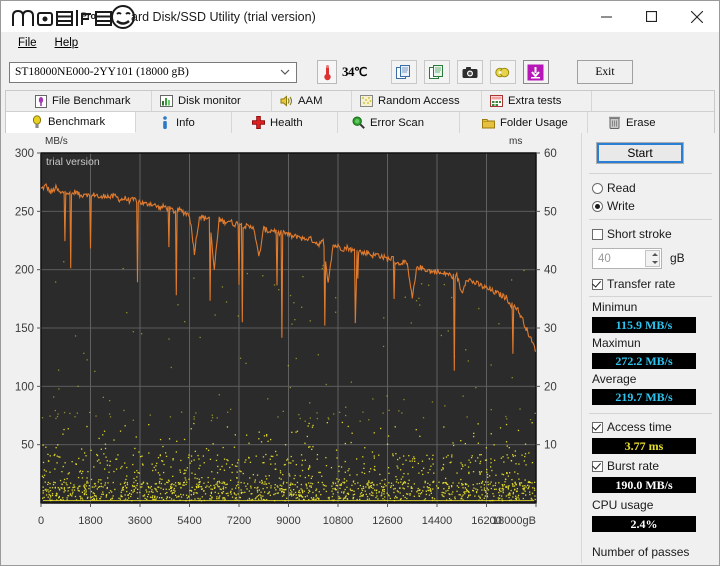 The image size is (720, 566). I want to click on tab-erase: Erase, so click(634, 122).